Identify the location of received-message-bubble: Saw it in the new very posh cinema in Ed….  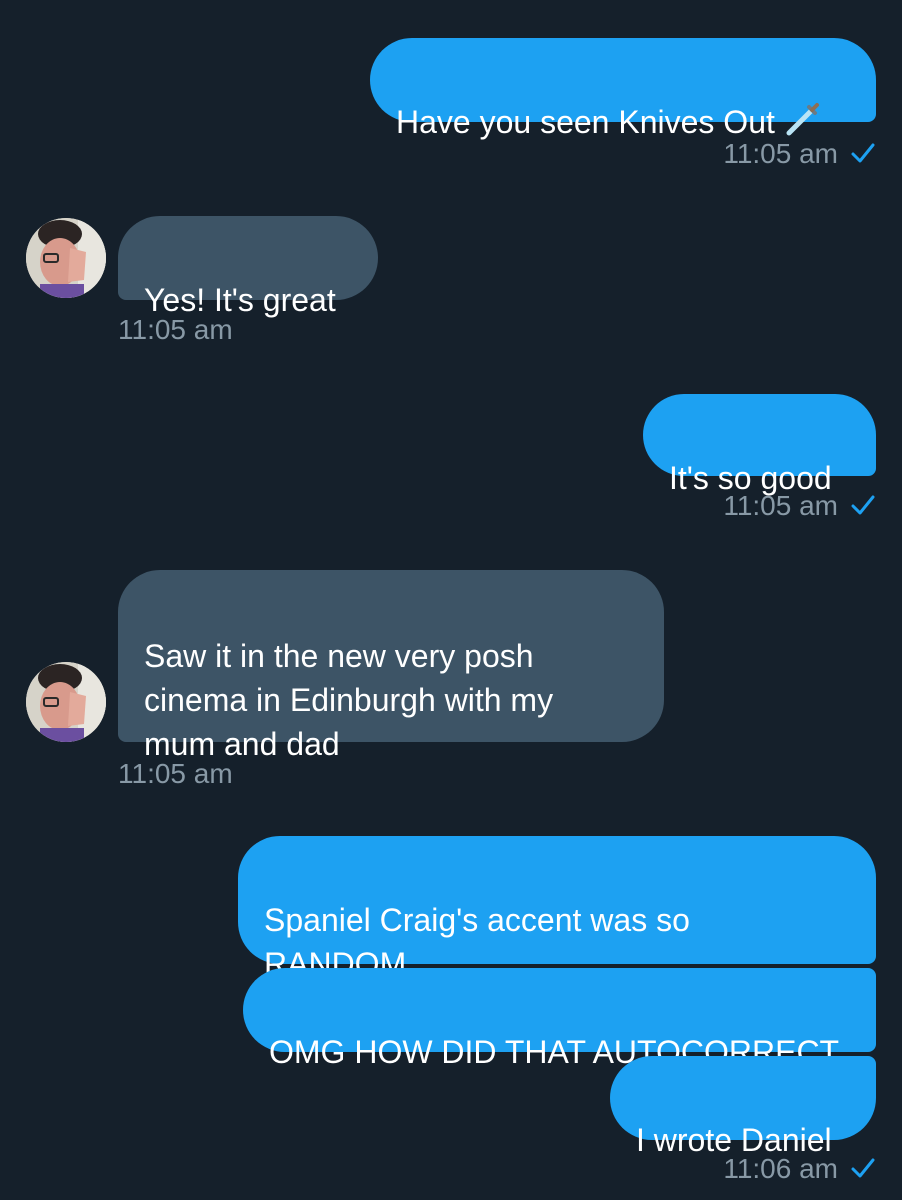
(391, 666).